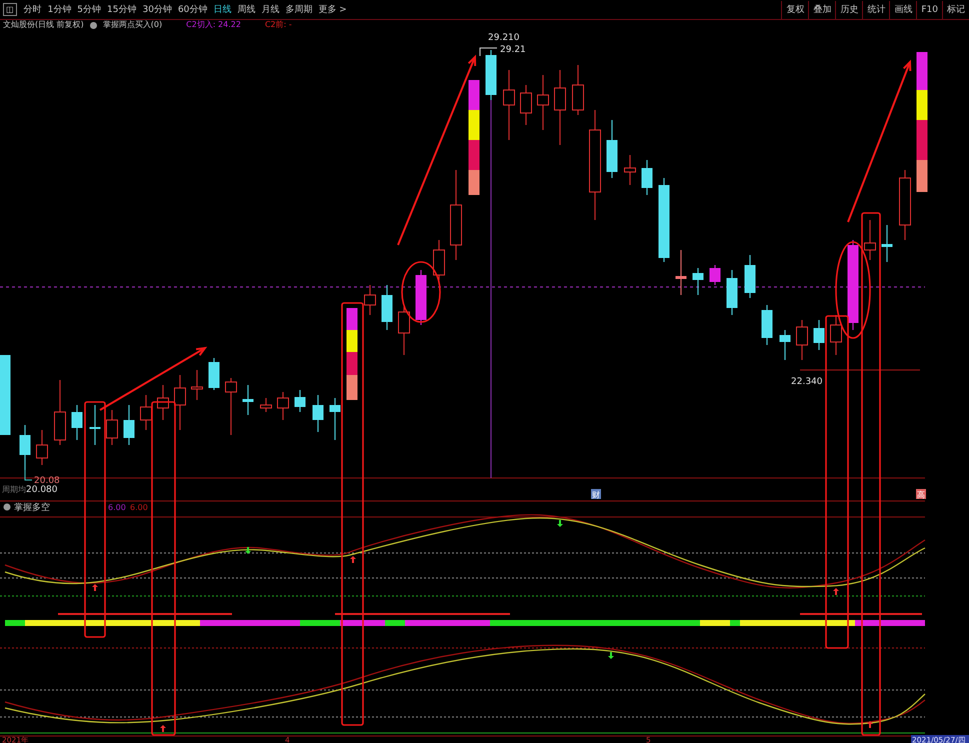 The image size is (969, 743). Describe the element at coordinates (955, 9) in the screenshot. I see `toolbar-button: 标记` at that location.